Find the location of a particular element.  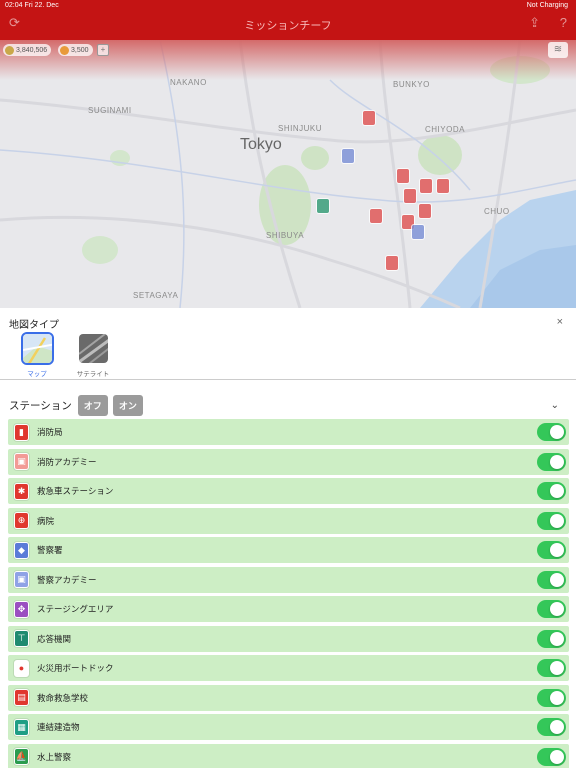

station-row: ⊤ 応答機関 is located at coordinates (288, 638).